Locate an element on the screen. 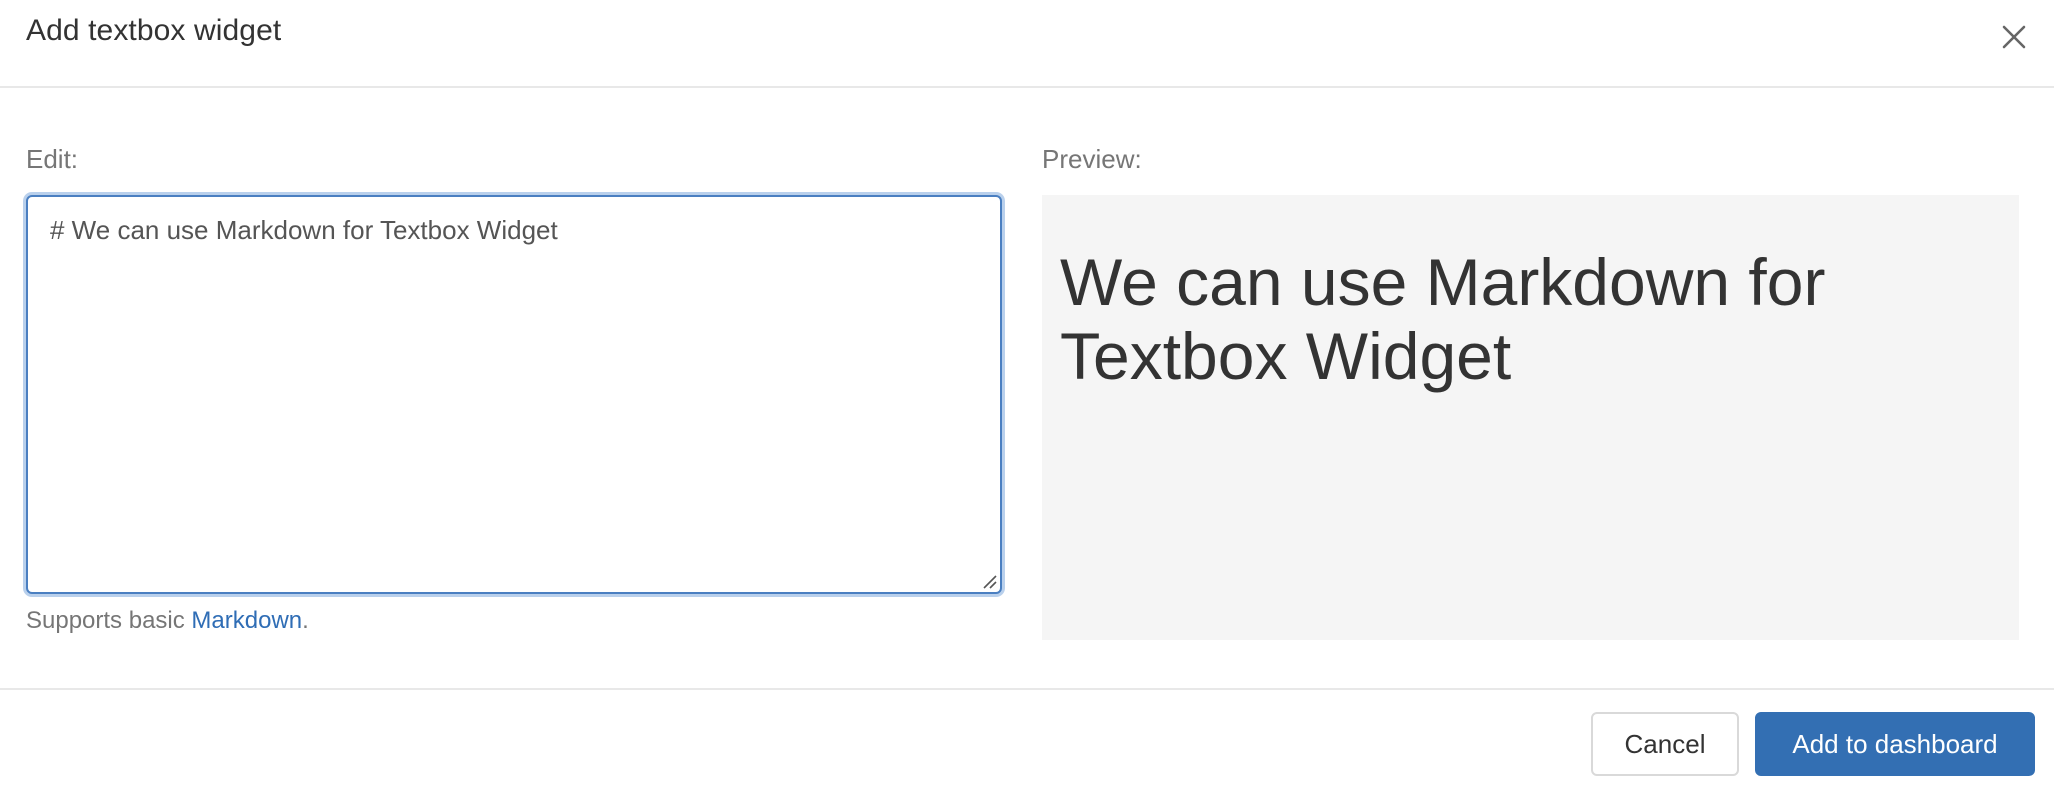 This screenshot has width=2054, height=786. preview-heading: We can use Markdown for Textbox Widget is located at coordinates (1443, 319).